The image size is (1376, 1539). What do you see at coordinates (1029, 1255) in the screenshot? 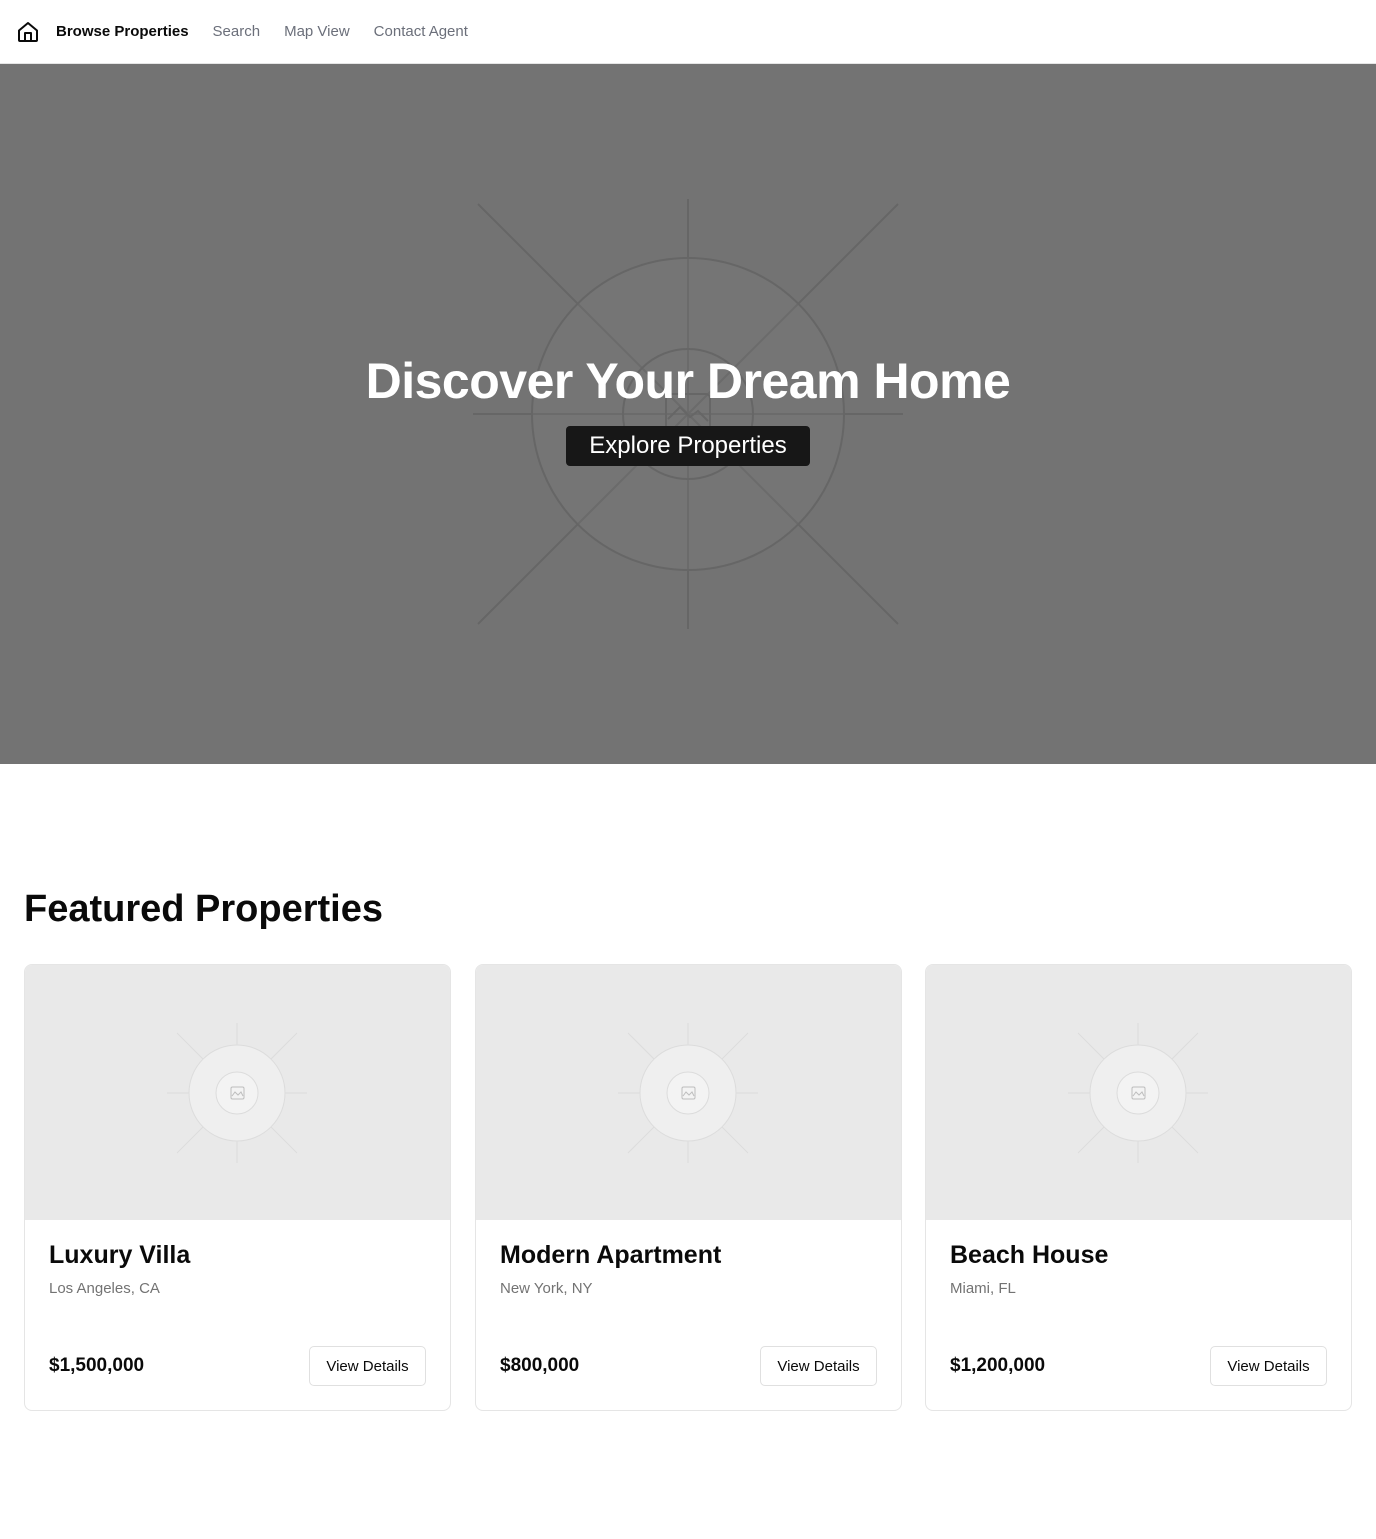
I see `property-name: Beach House` at bounding box center [1029, 1255].